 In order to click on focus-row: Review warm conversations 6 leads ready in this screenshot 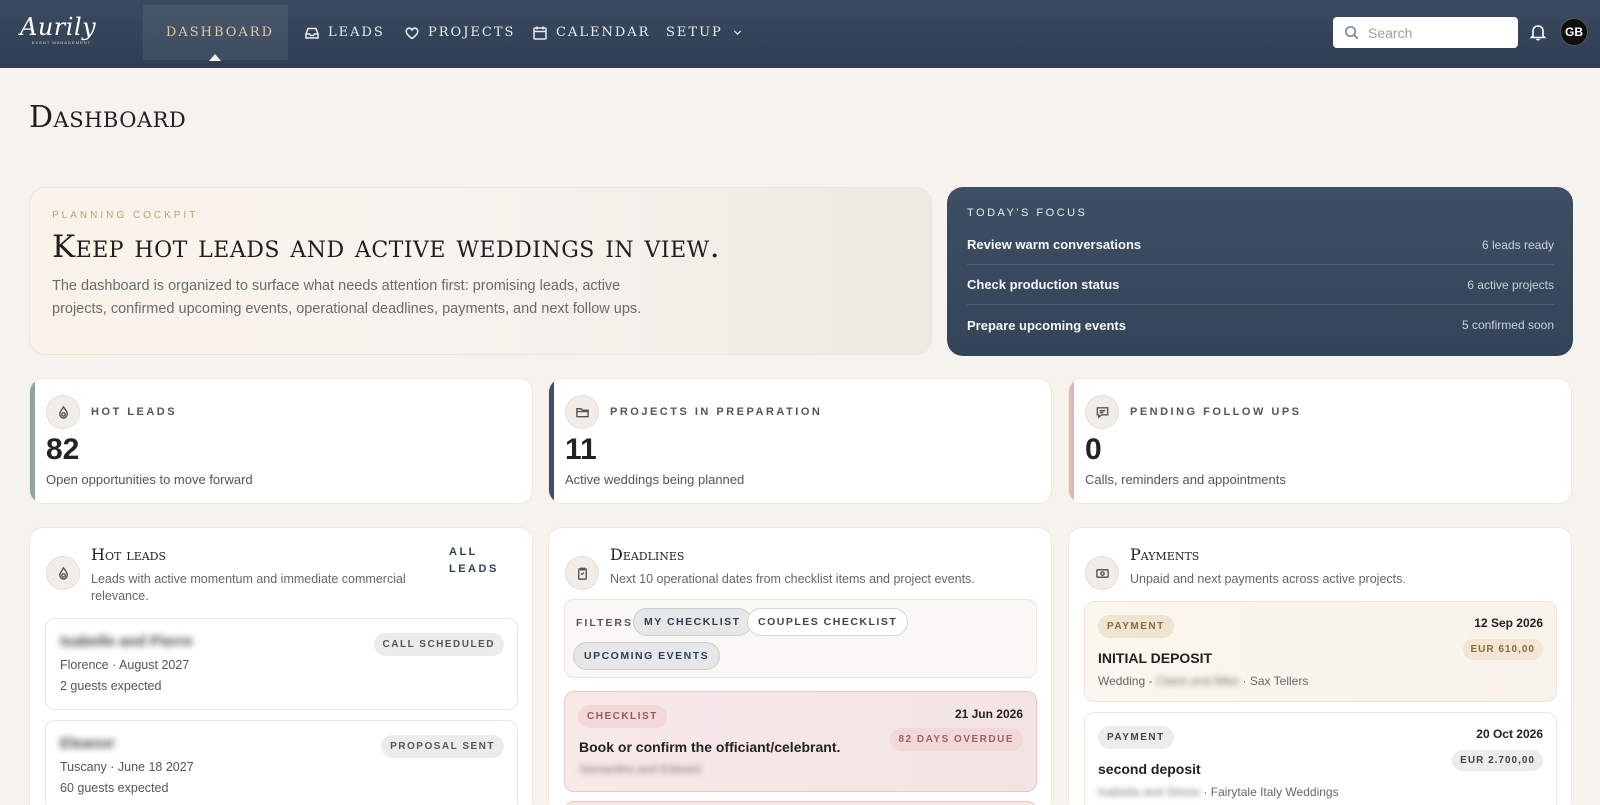, I will do `click(1260, 245)`.